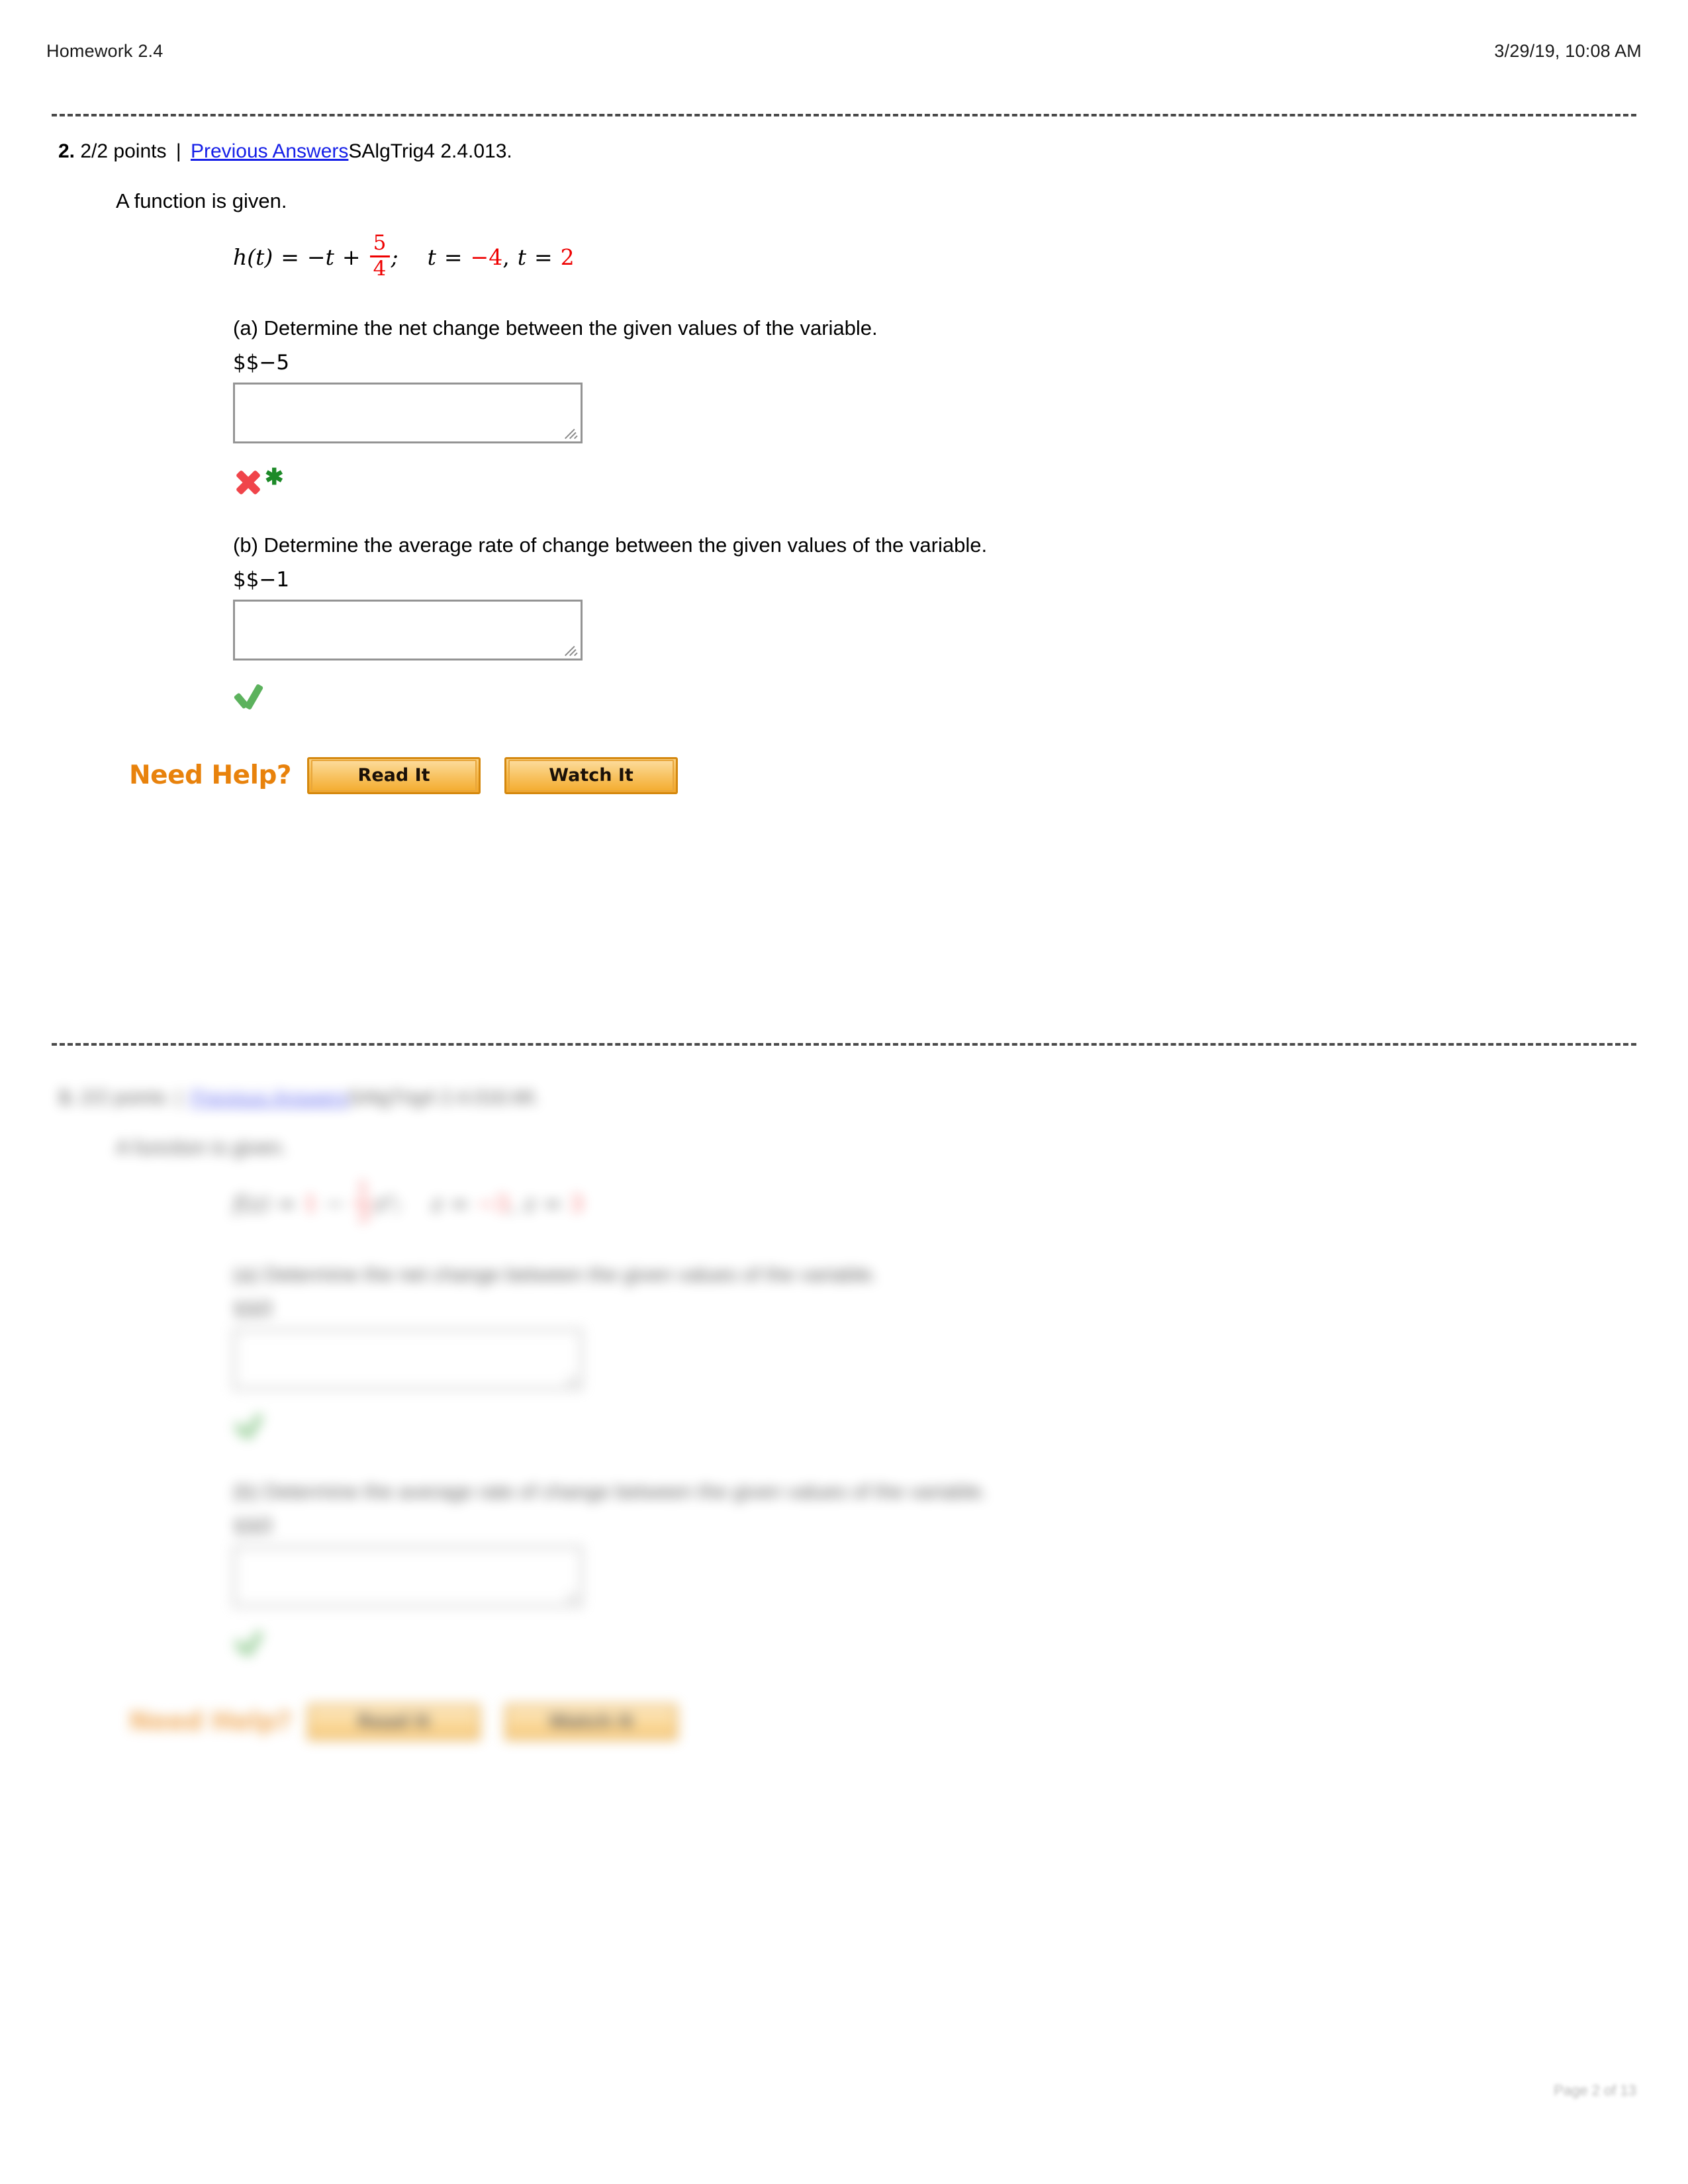 Image resolution: width=1688 pixels, height=2184 pixels. I want to click on section-divider-top, so click(844, 115).